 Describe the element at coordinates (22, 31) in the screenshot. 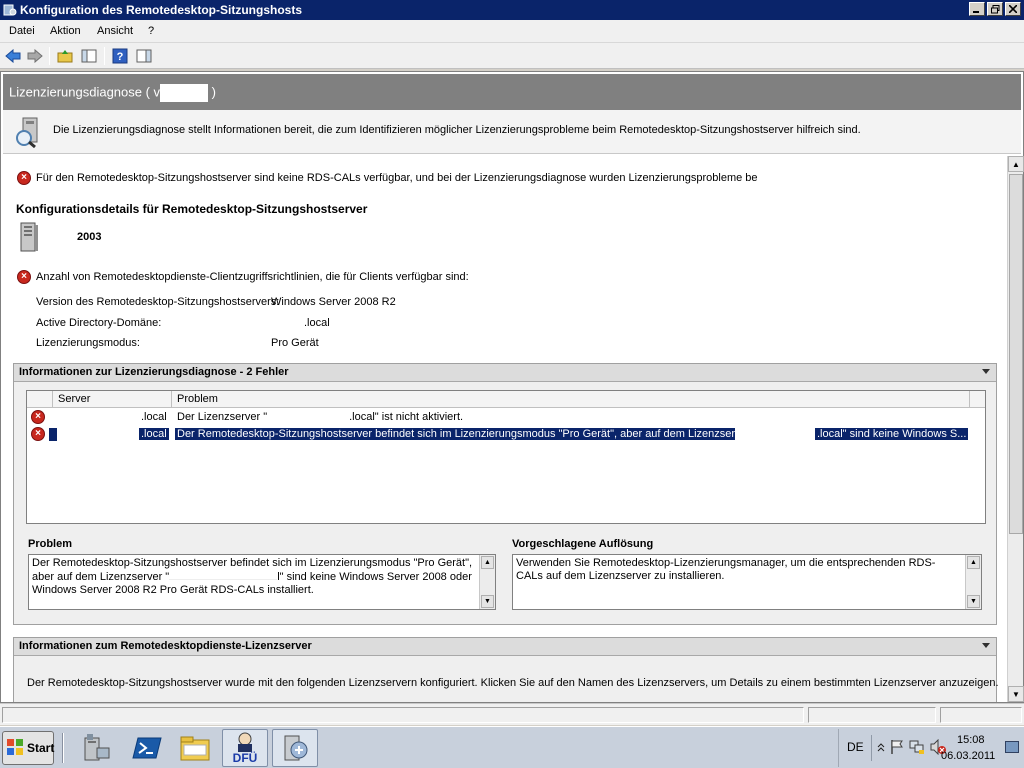

I see `menu-datei: Datei` at that location.